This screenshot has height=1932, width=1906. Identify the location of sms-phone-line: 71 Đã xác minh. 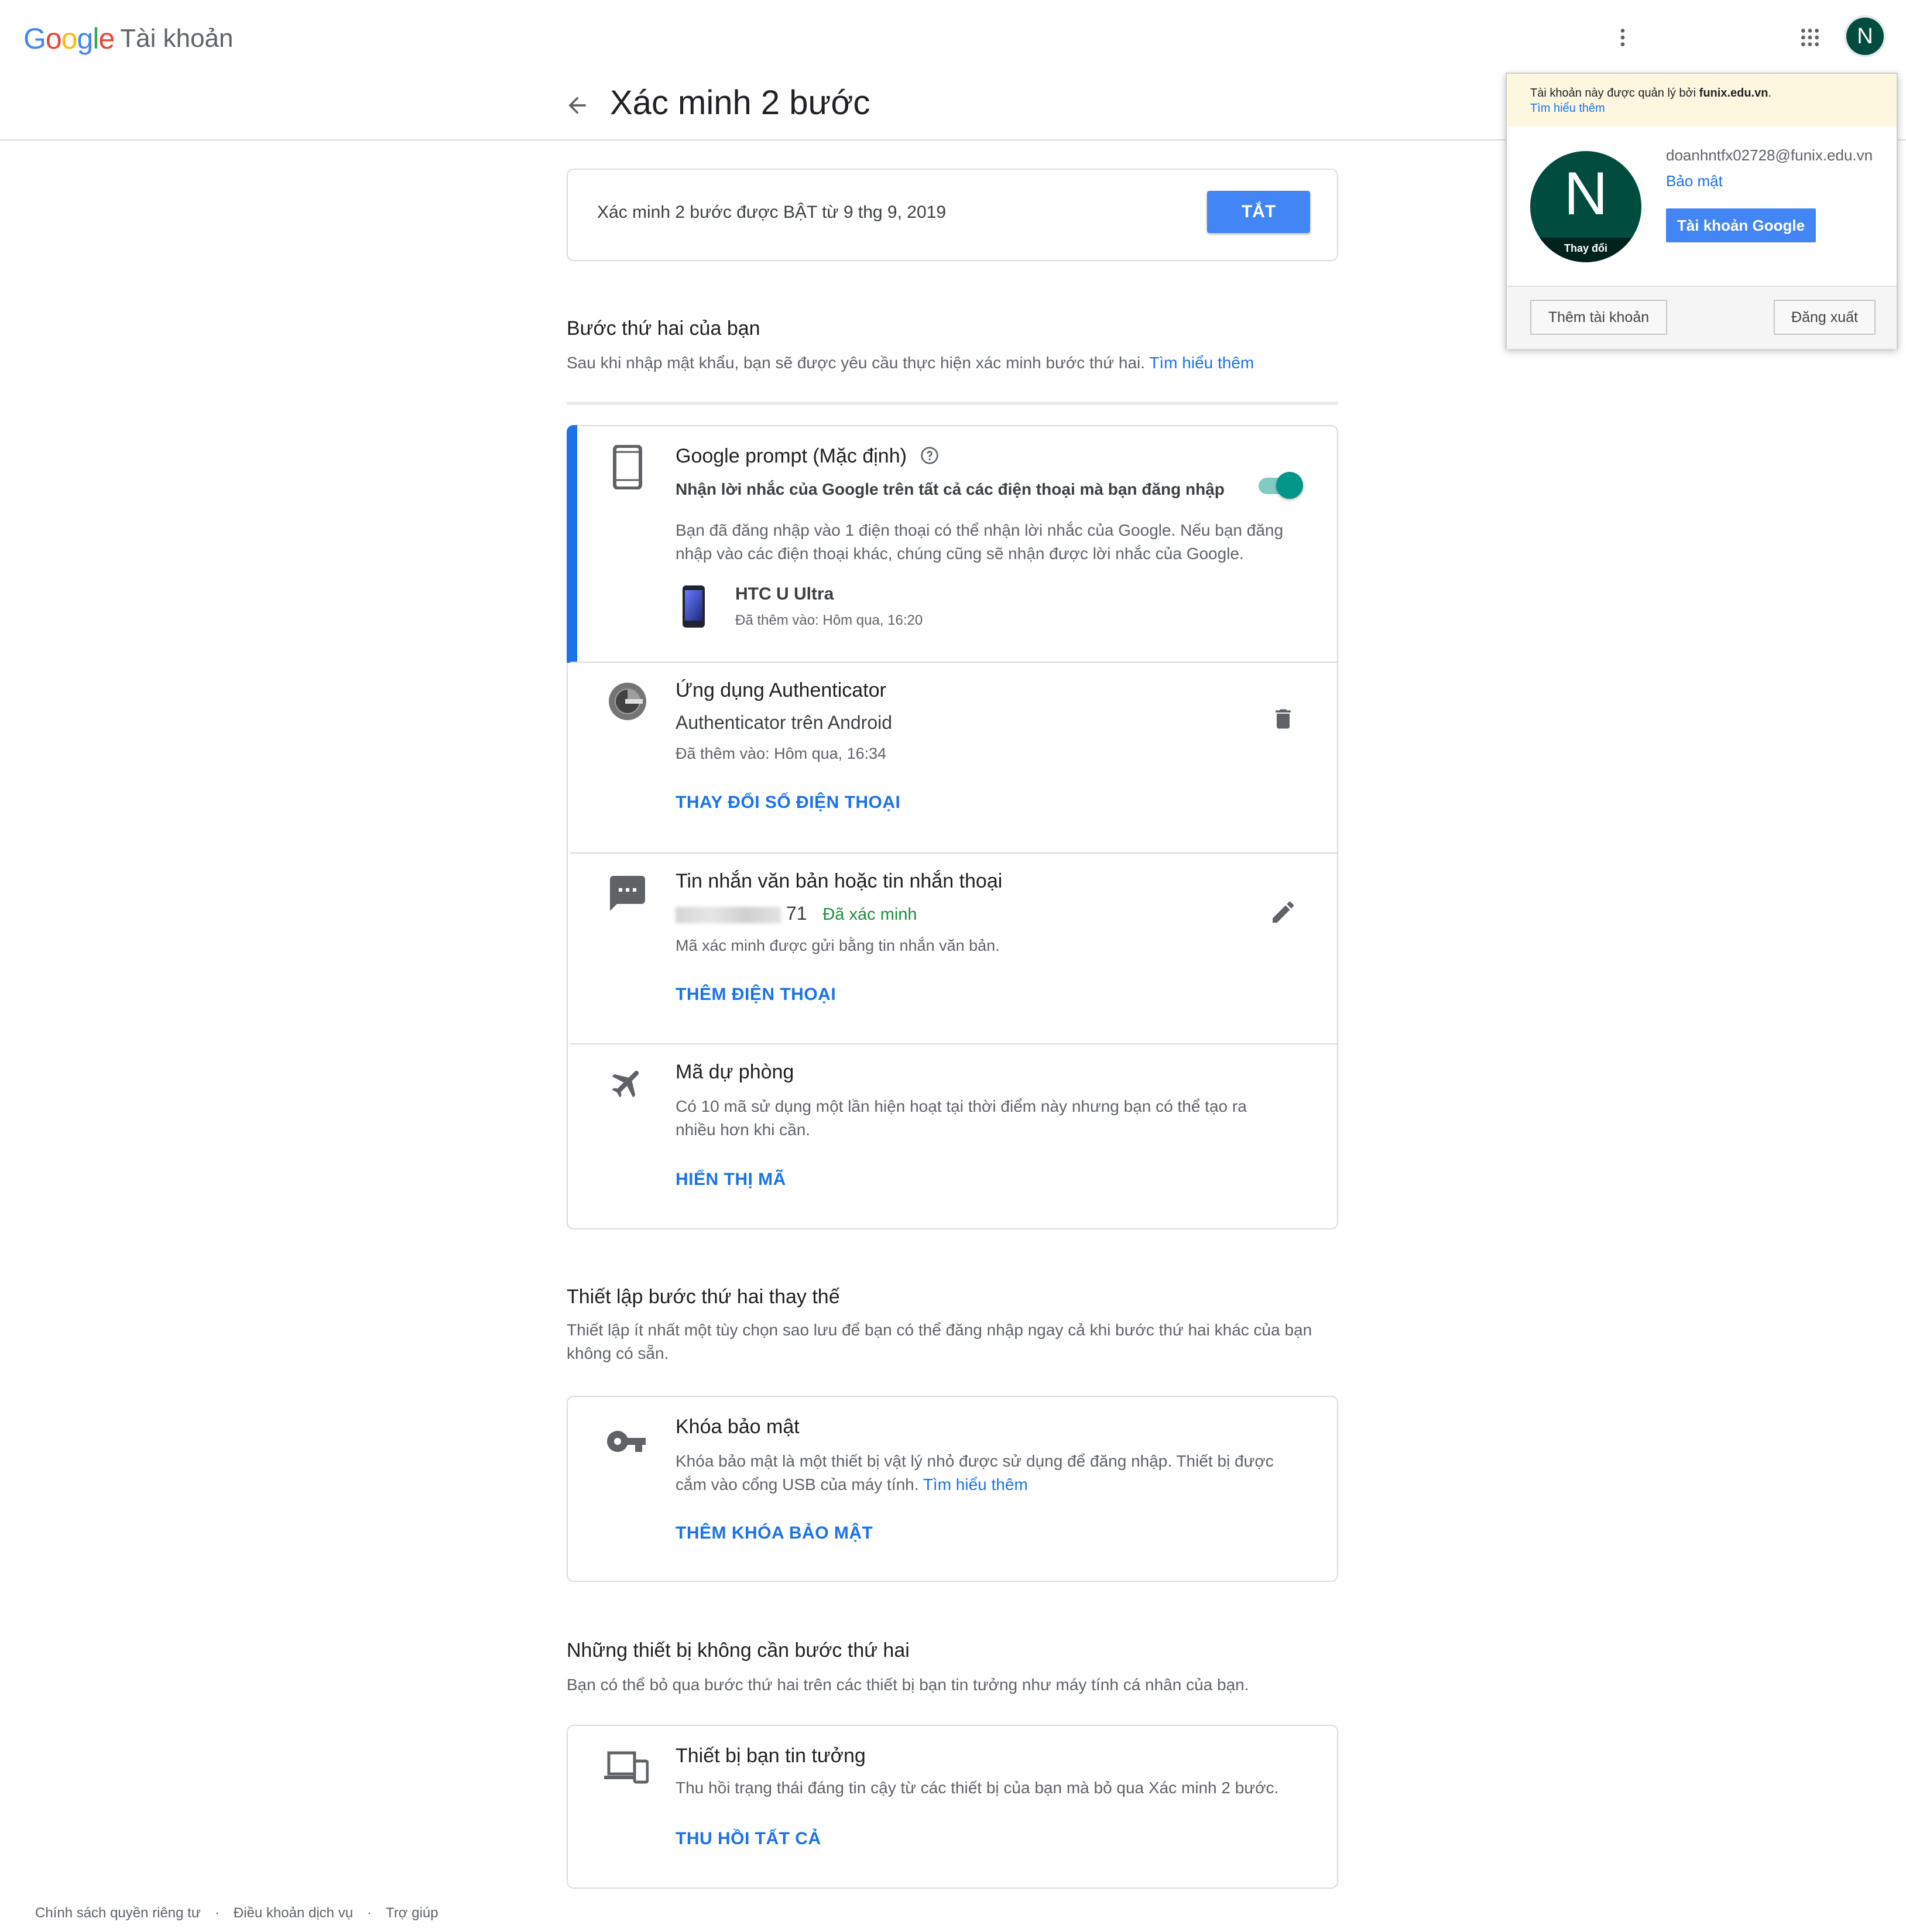
(796, 913).